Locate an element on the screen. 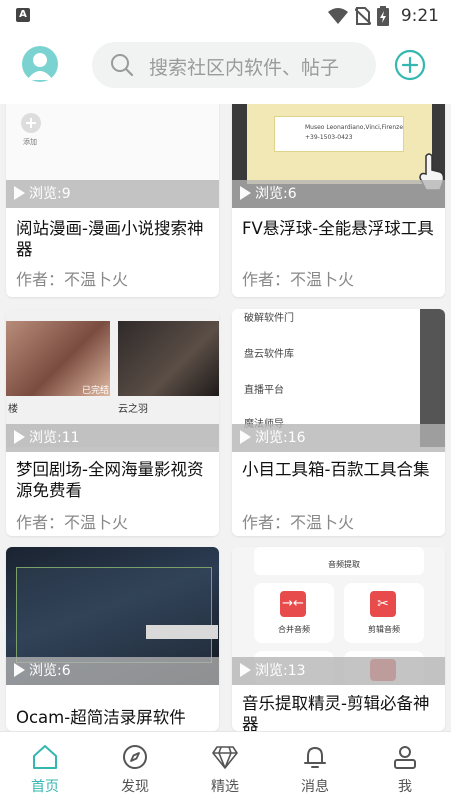 The width and height of the screenshot is (451, 803). avatar is located at coordinates (40, 64).